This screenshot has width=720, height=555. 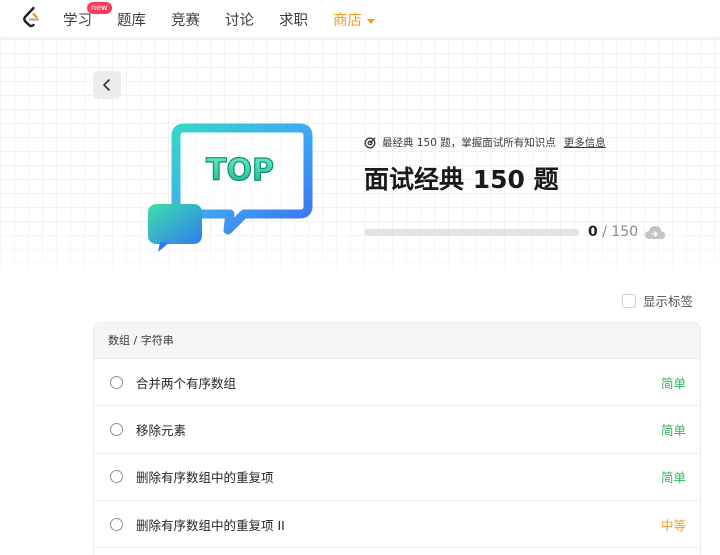 I want to click on more-info-link: 更多信息, so click(x=585, y=142).